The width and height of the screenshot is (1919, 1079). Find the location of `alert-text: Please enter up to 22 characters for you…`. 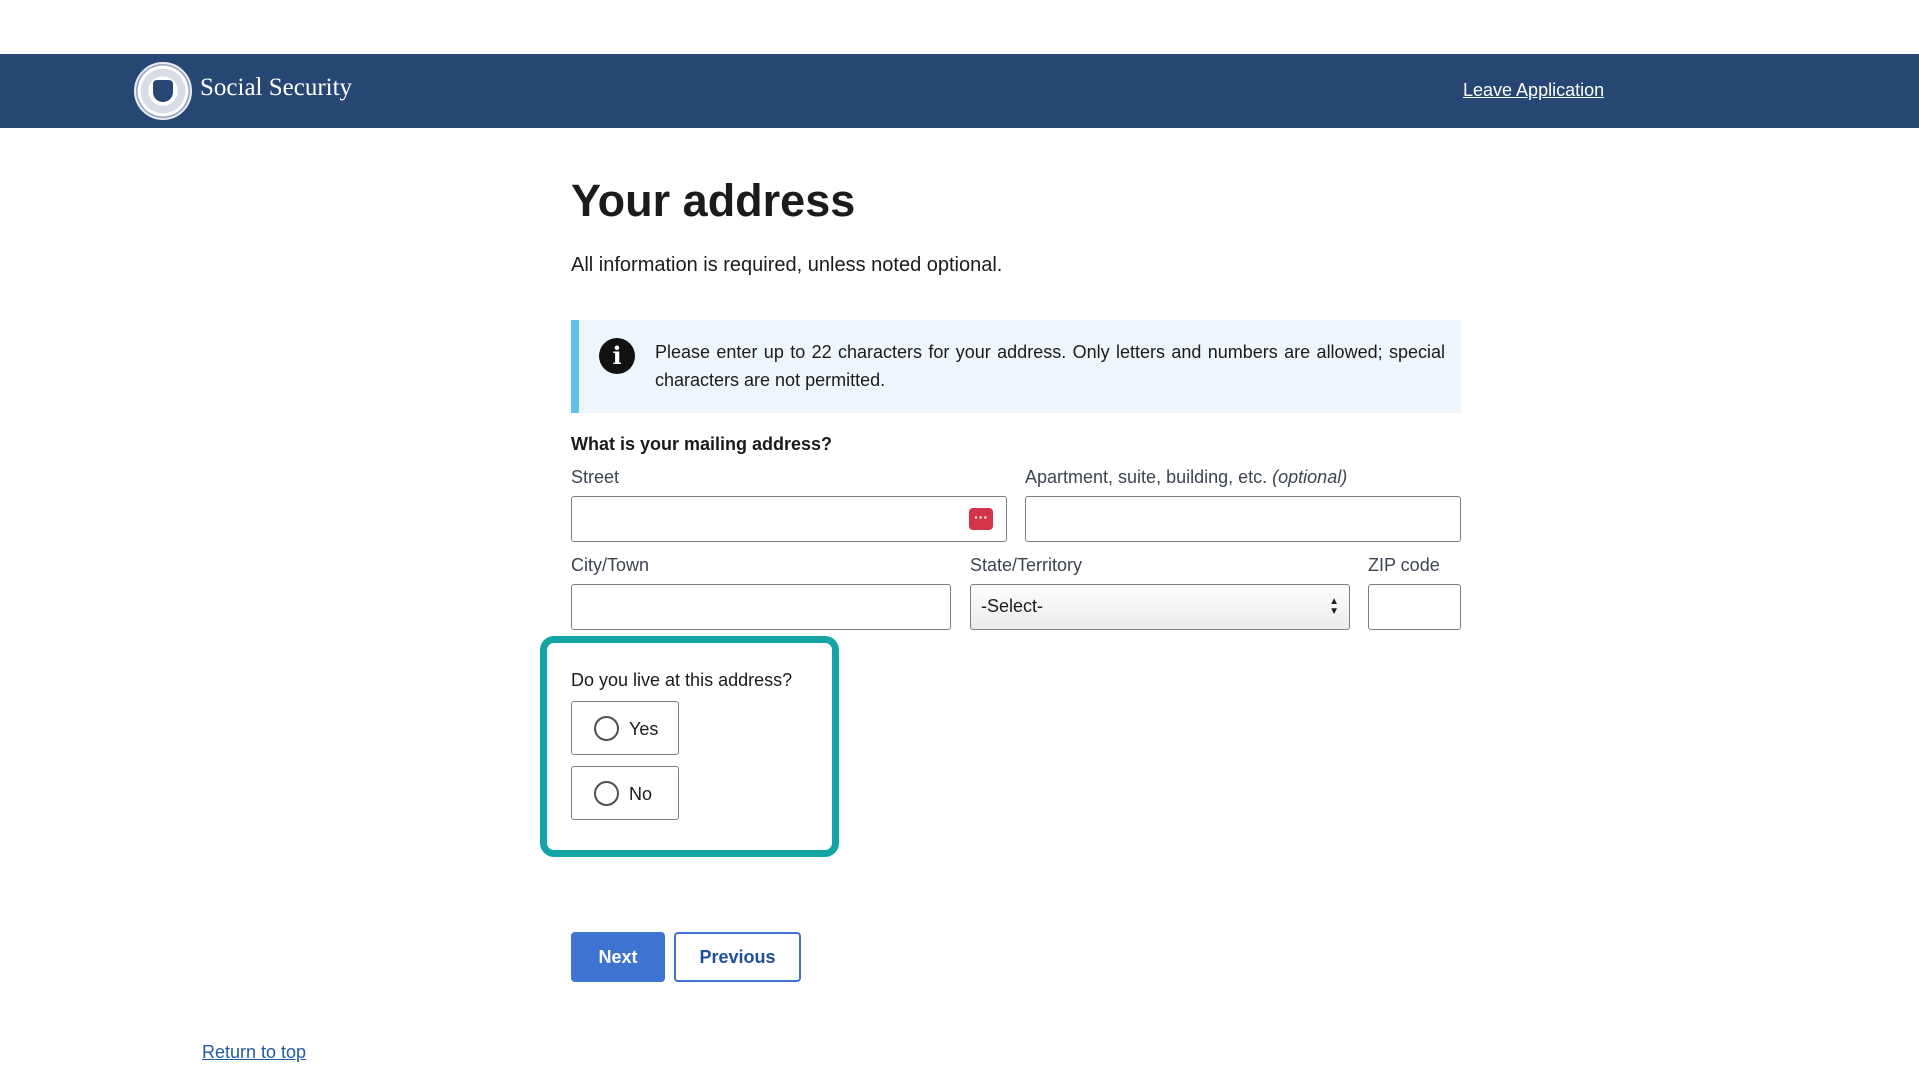

alert-text: Please enter up to 22 characters for you… is located at coordinates (1050, 366).